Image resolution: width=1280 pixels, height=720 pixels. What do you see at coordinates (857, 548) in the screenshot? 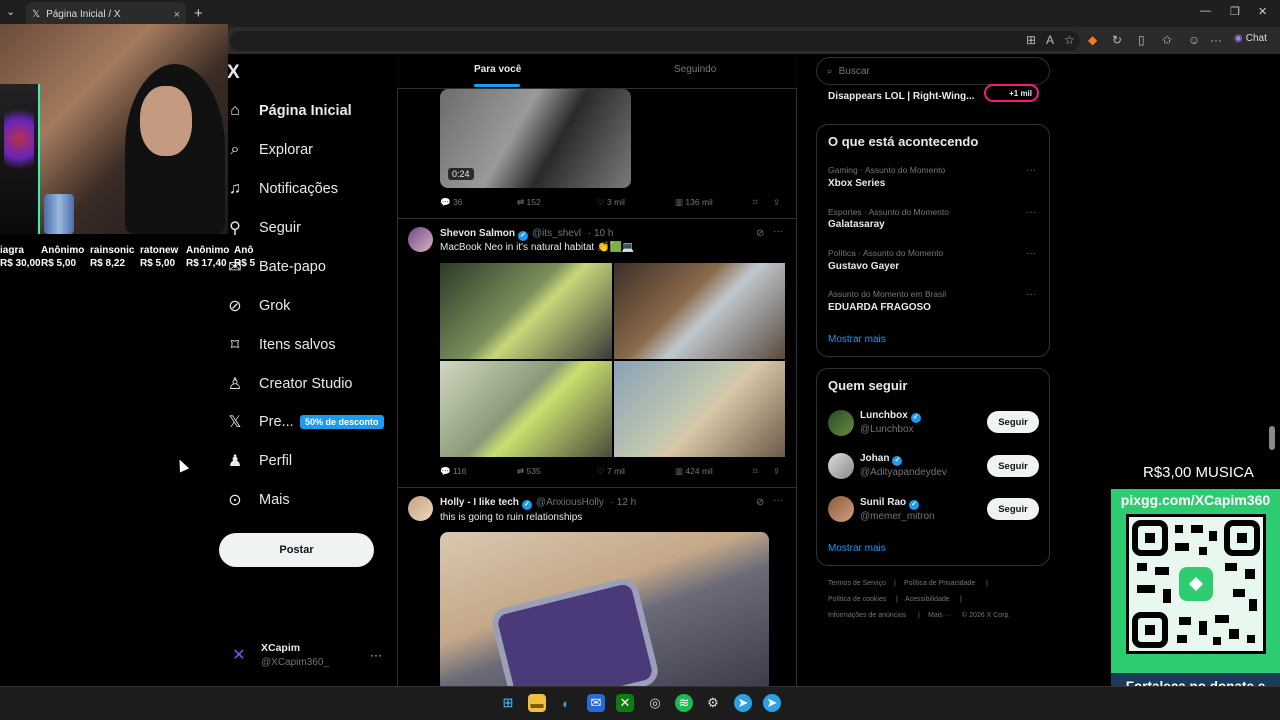
I see `follow-show-more: Mostrar mais` at bounding box center [857, 548].